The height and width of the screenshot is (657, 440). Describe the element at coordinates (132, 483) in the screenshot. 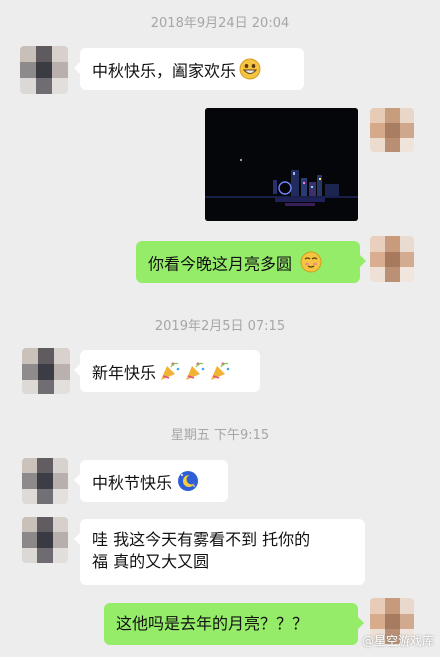

I see `message-text: 中秋节快乐` at that location.